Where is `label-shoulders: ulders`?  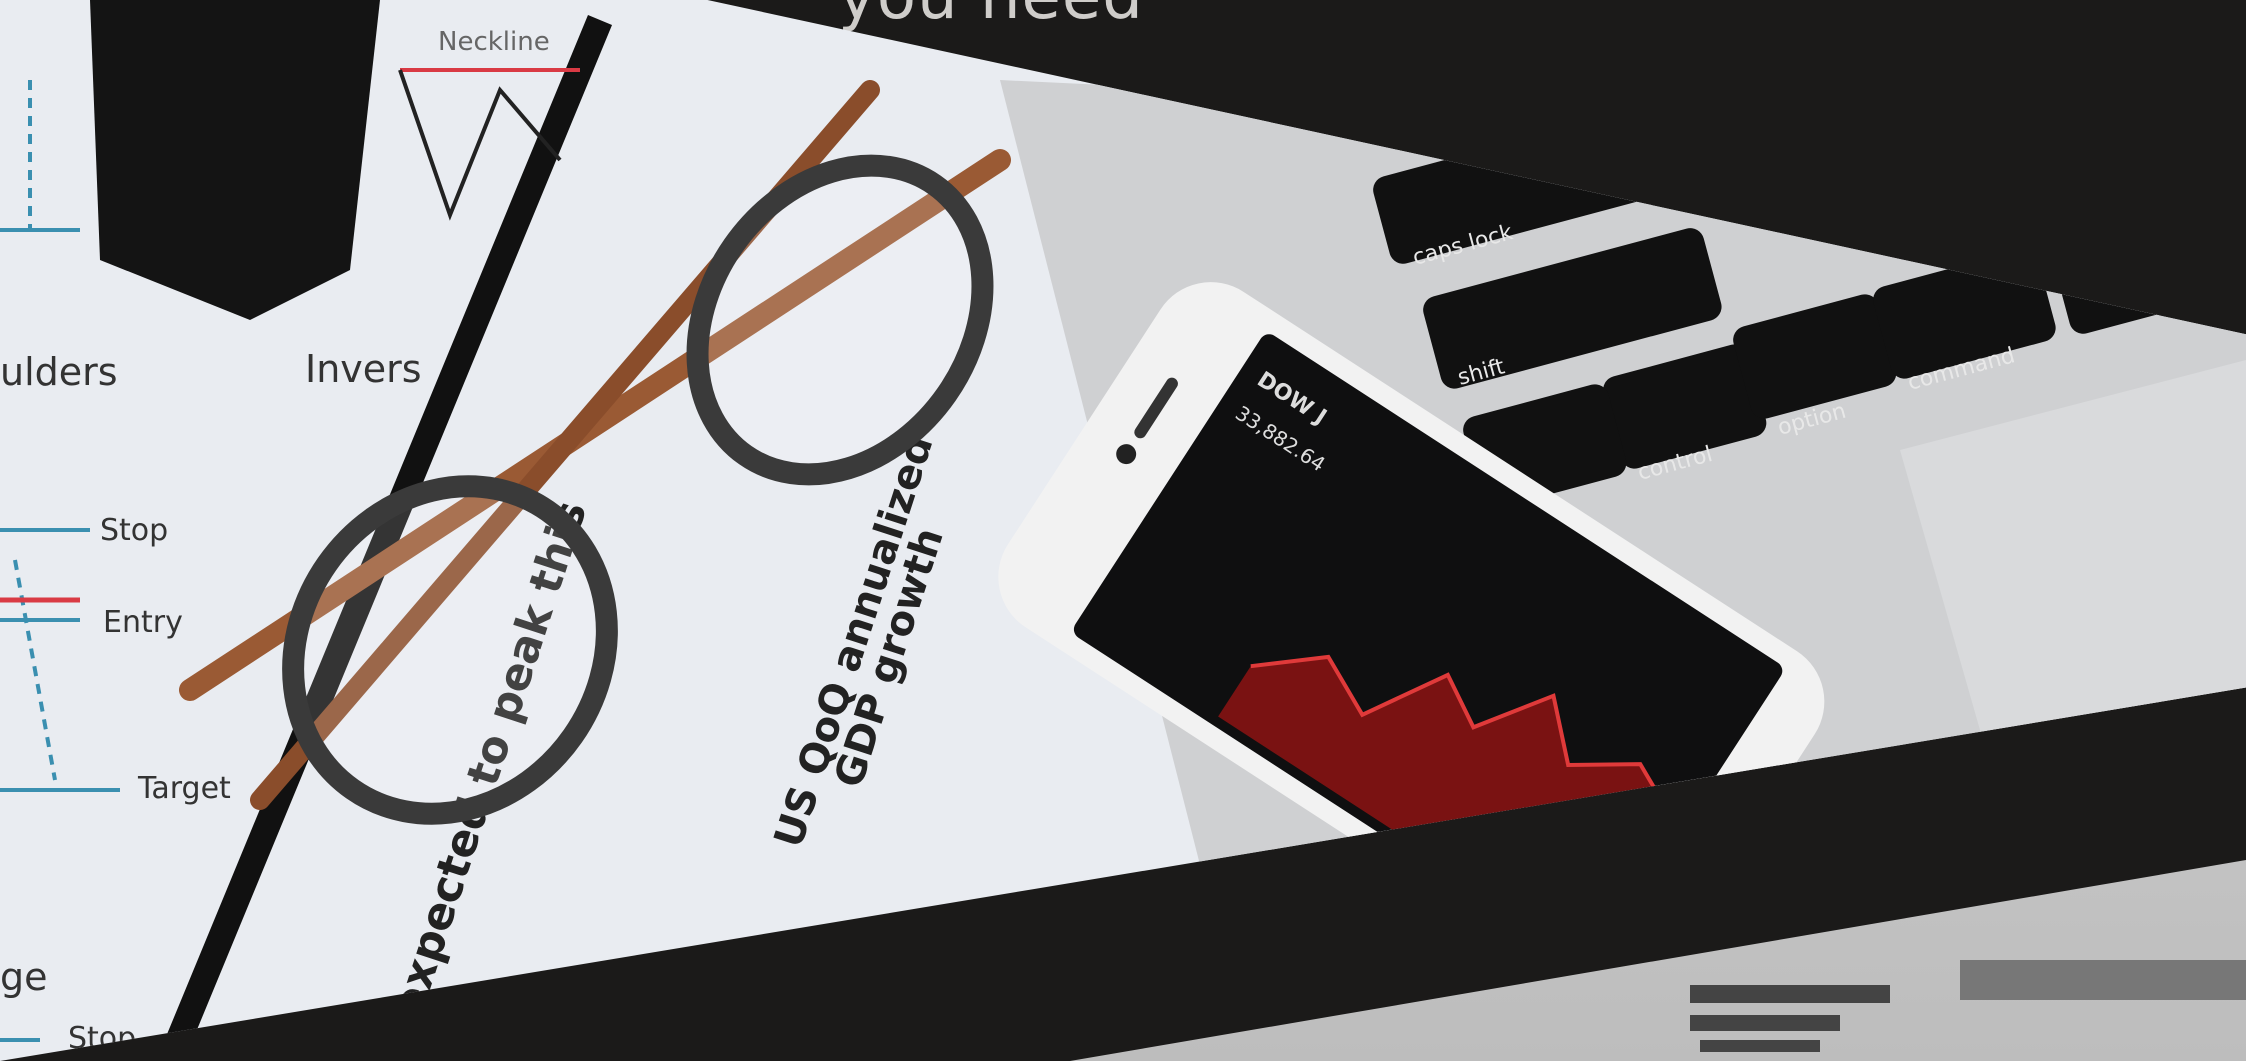 label-shoulders: ulders is located at coordinates (59, 372).